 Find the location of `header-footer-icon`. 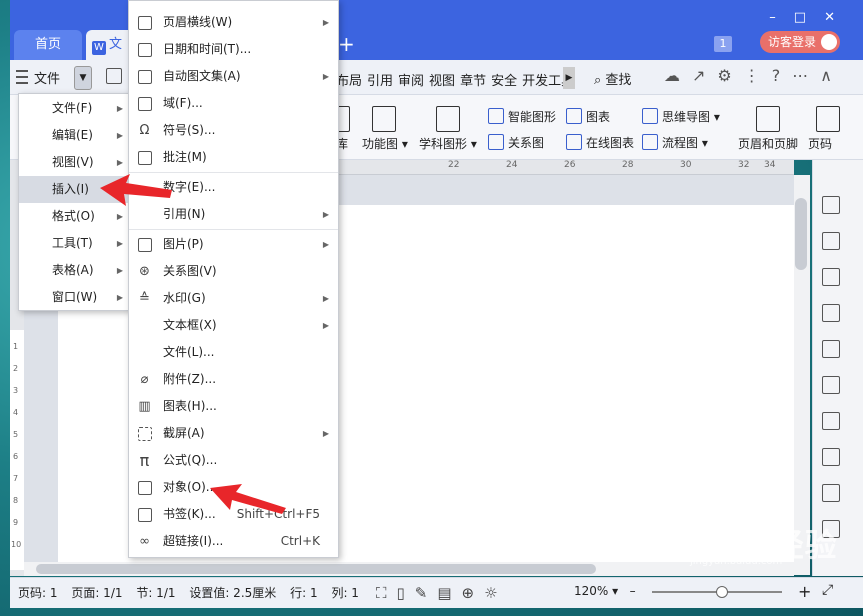

header-footer-icon is located at coordinates (768, 119).